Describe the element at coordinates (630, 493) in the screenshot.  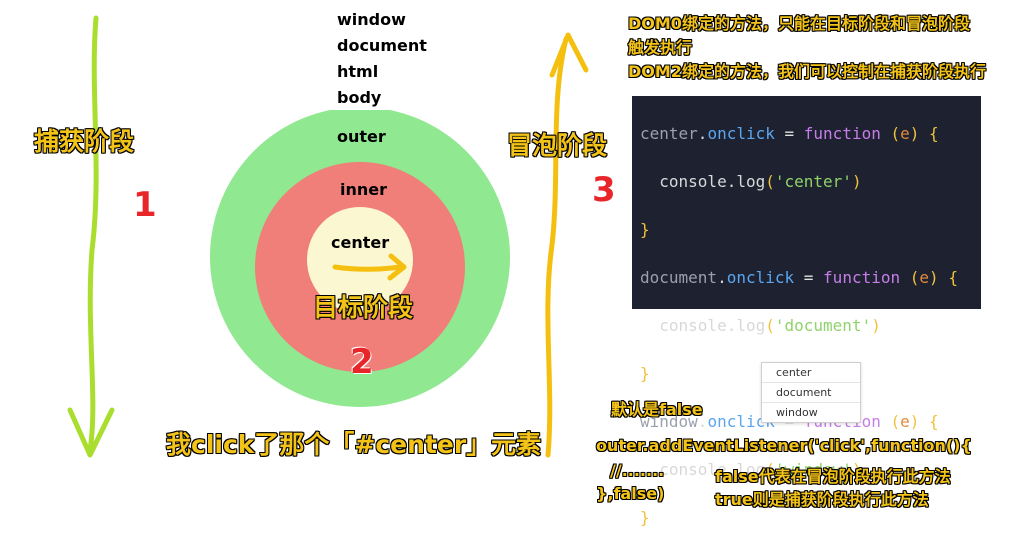
I see `add-listener-line3: },false)` at that location.